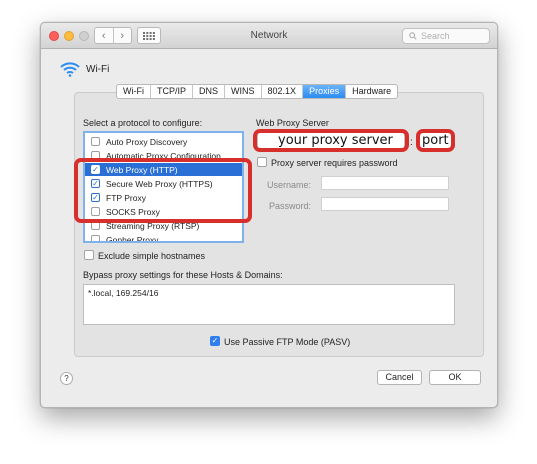 The image size is (537, 464). I want to click on protocol-gopher-proxy: Gopher Proxy, so click(163, 238).